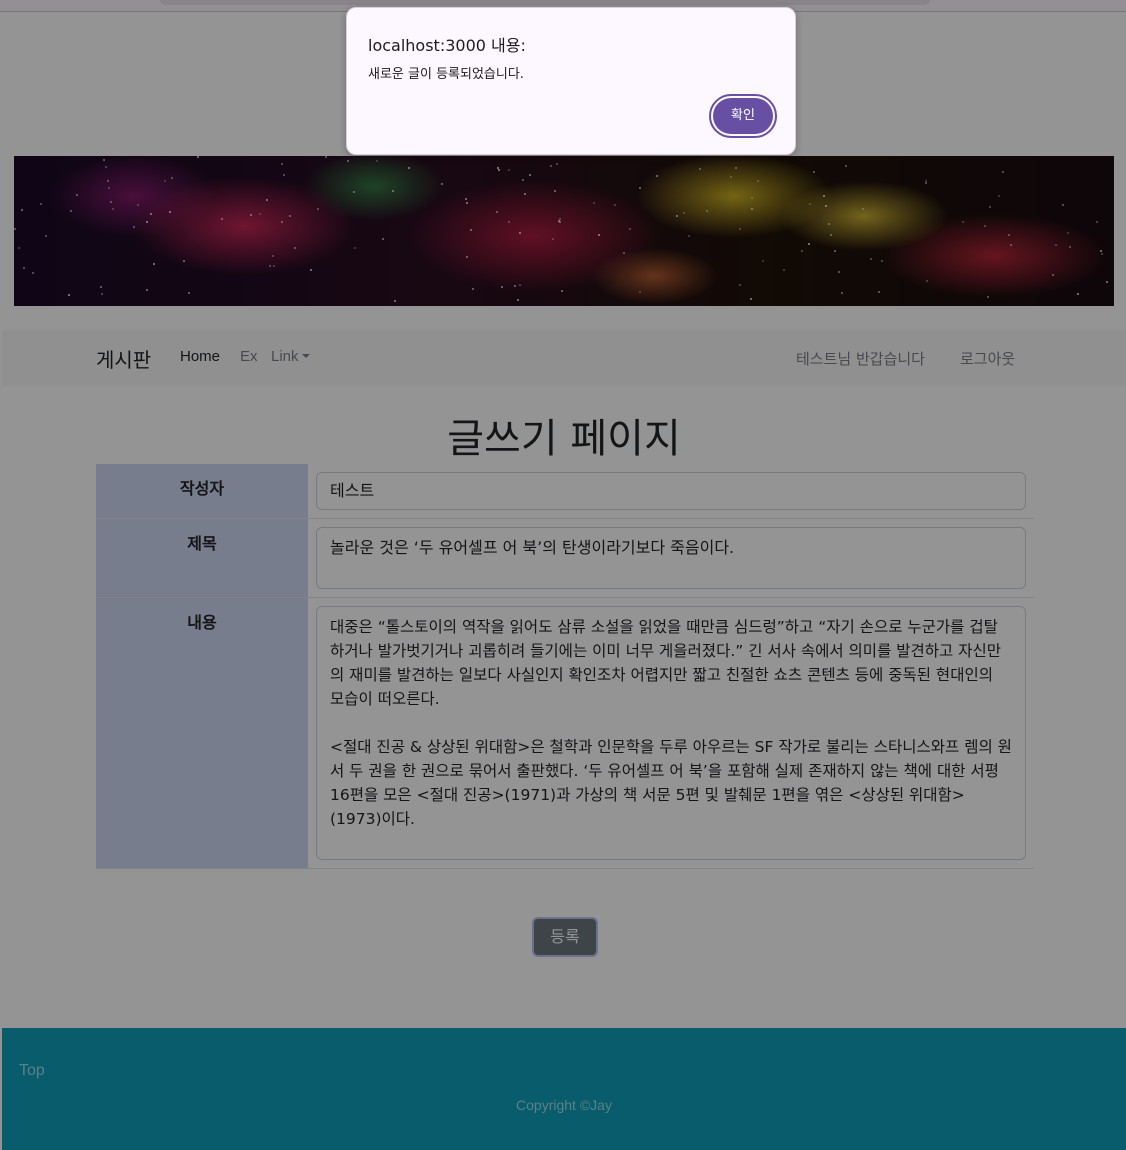 The image size is (1126, 1150). Describe the element at coordinates (446, 74) in the screenshot. I see `dialog-message: 새로운 글이 등록되었습니다.` at that location.